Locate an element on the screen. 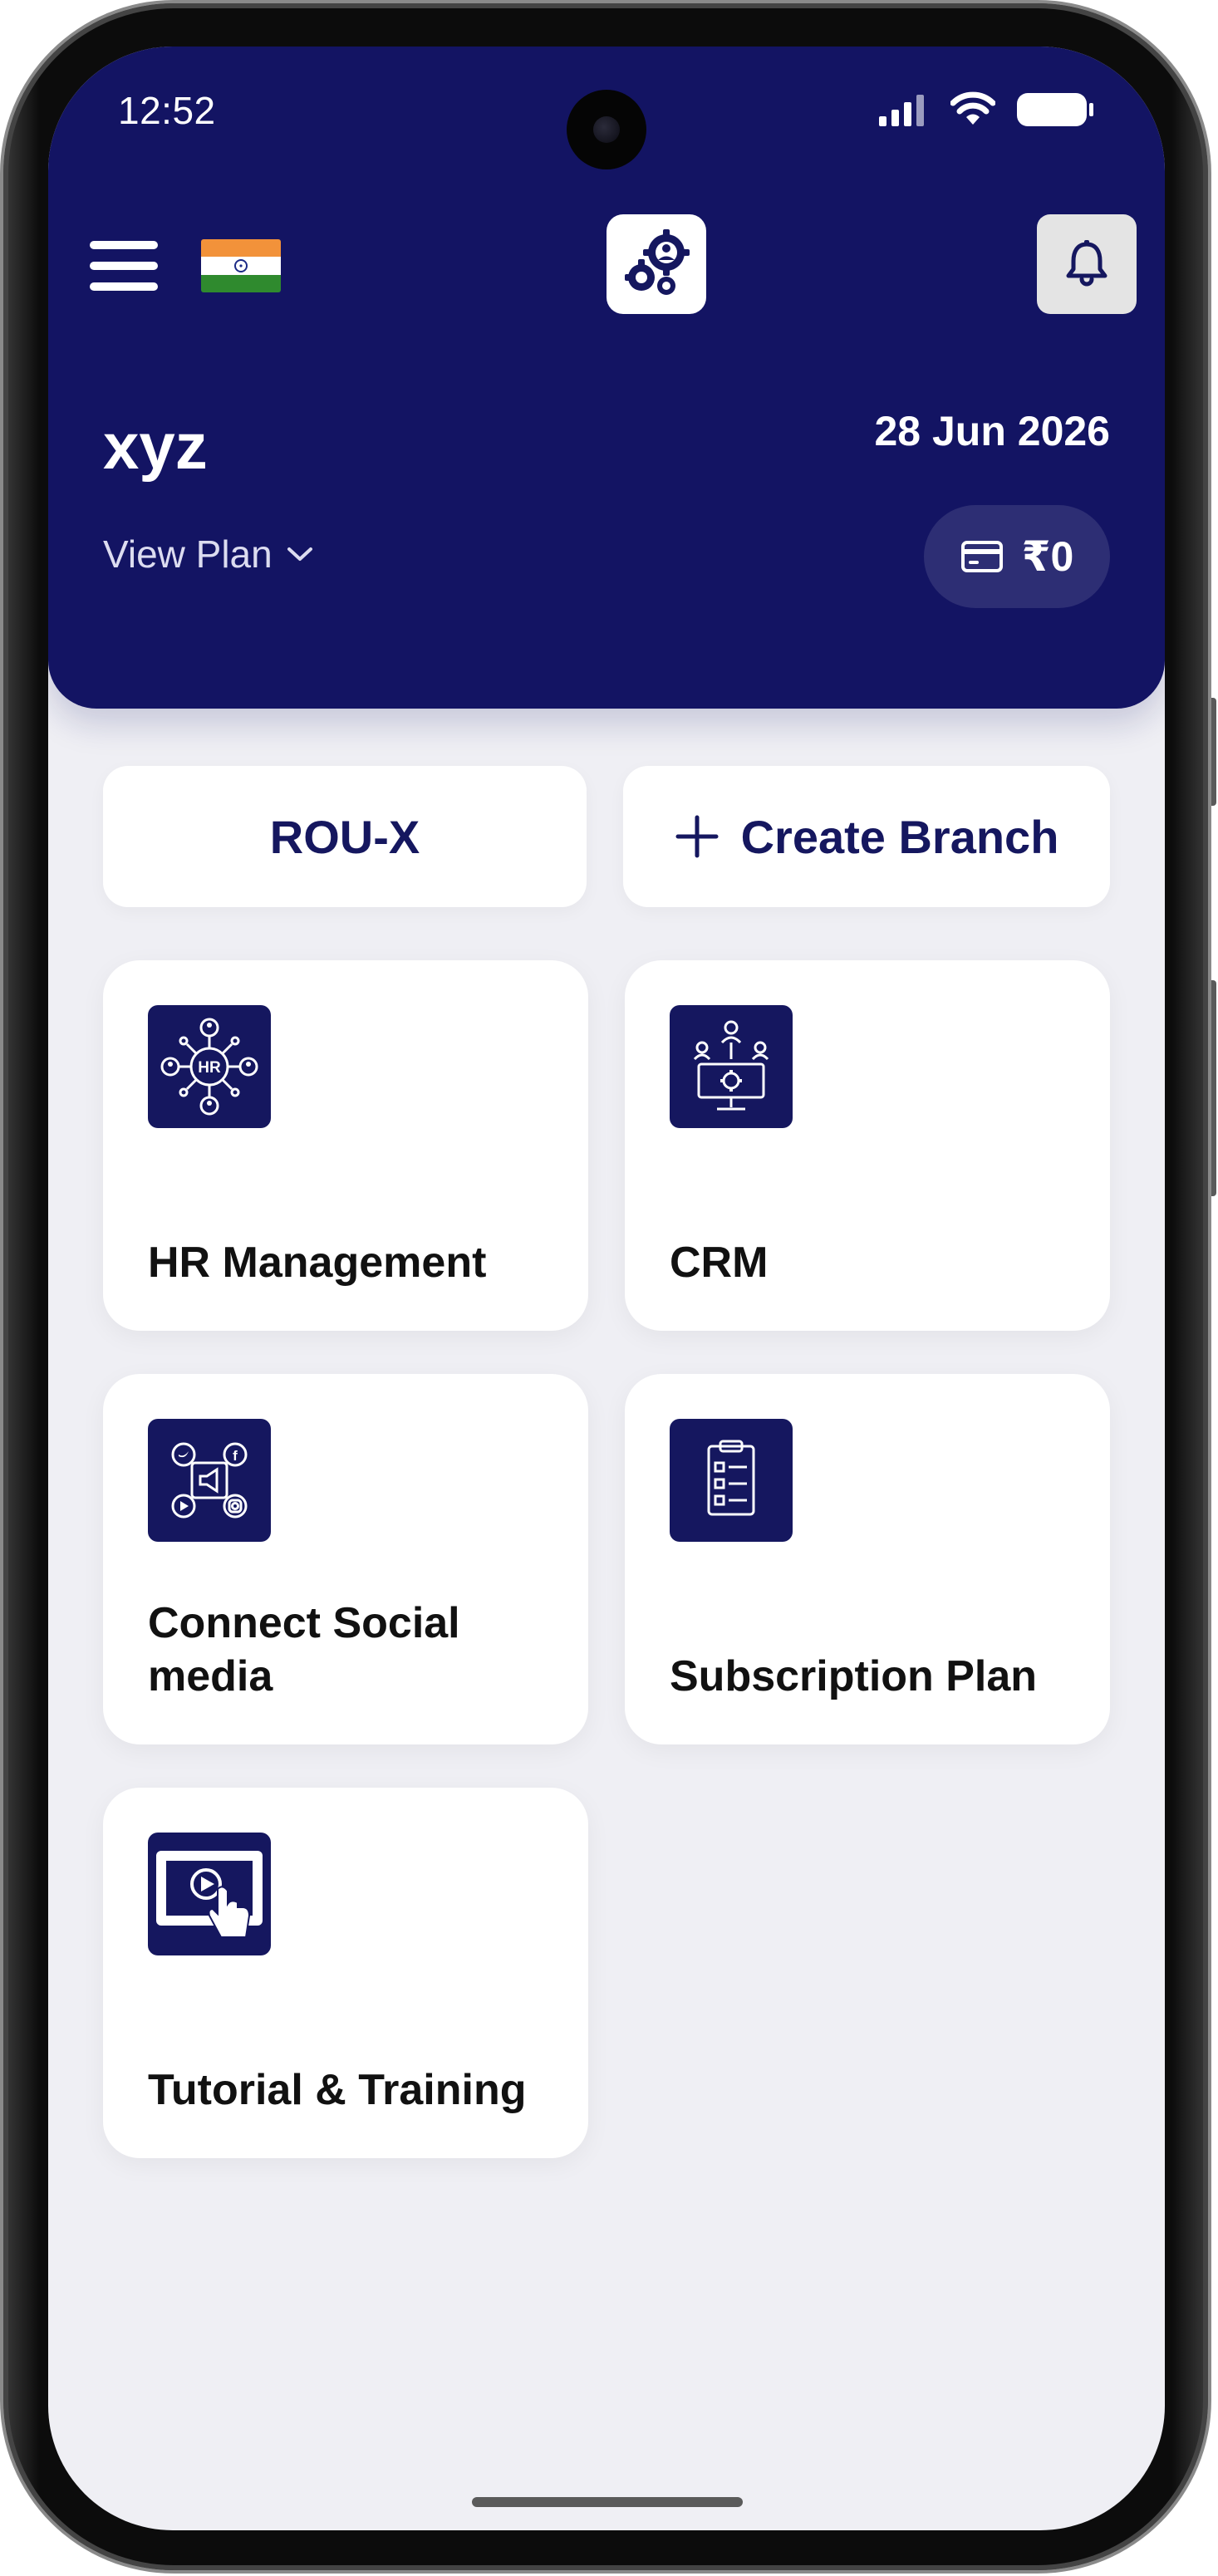  battery-icon is located at coordinates (1055, 109).